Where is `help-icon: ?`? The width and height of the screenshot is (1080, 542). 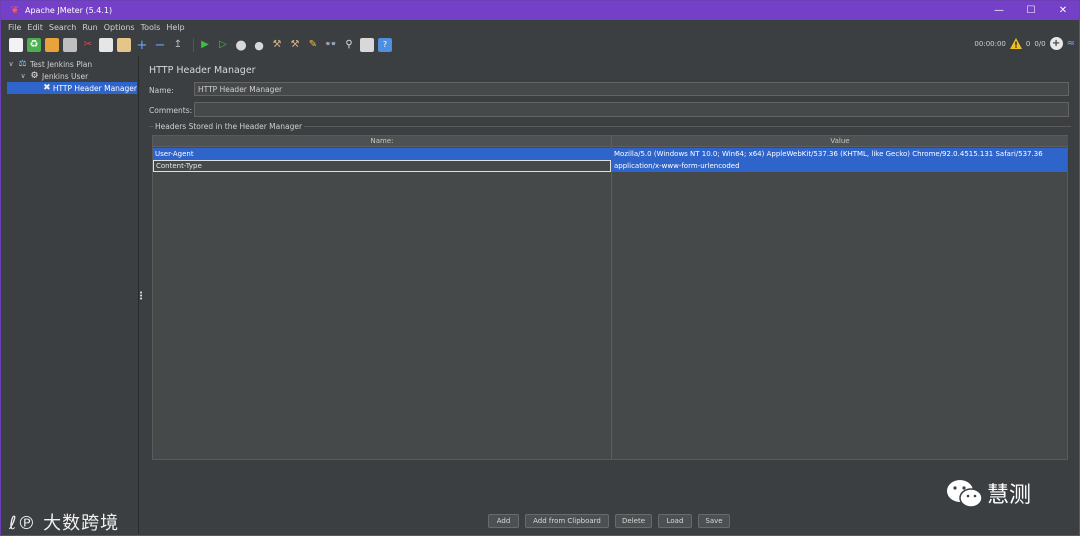
help-icon: ? is located at coordinates (385, 45).